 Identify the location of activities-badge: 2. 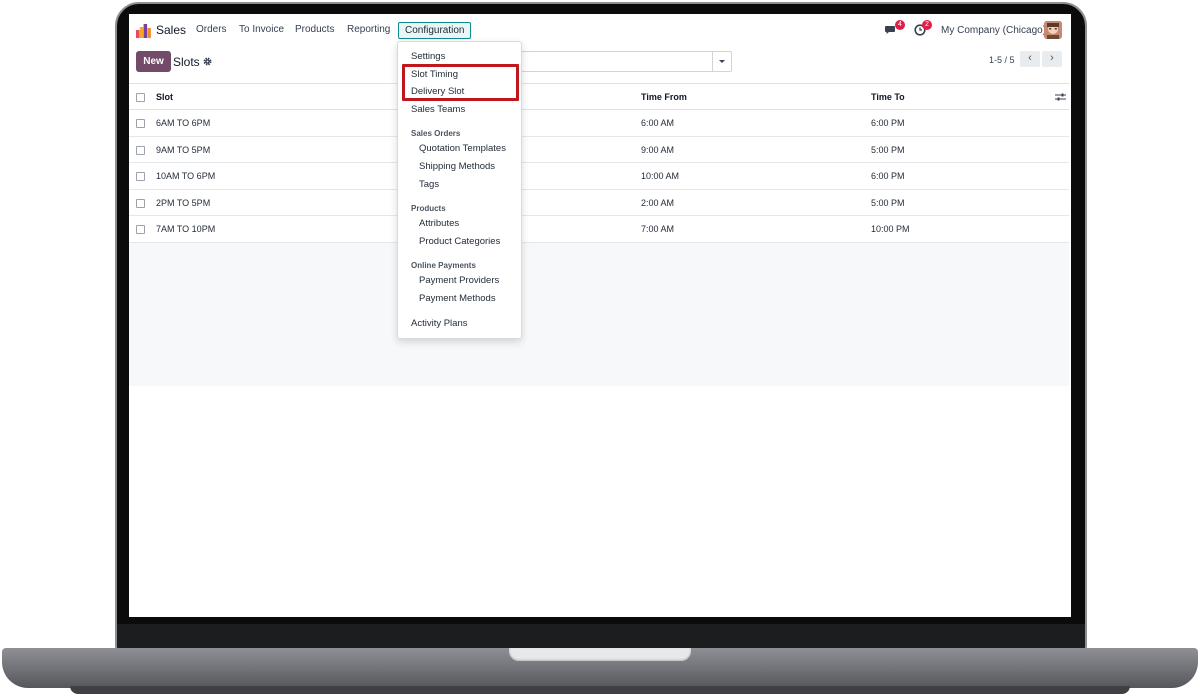
(927, 25).